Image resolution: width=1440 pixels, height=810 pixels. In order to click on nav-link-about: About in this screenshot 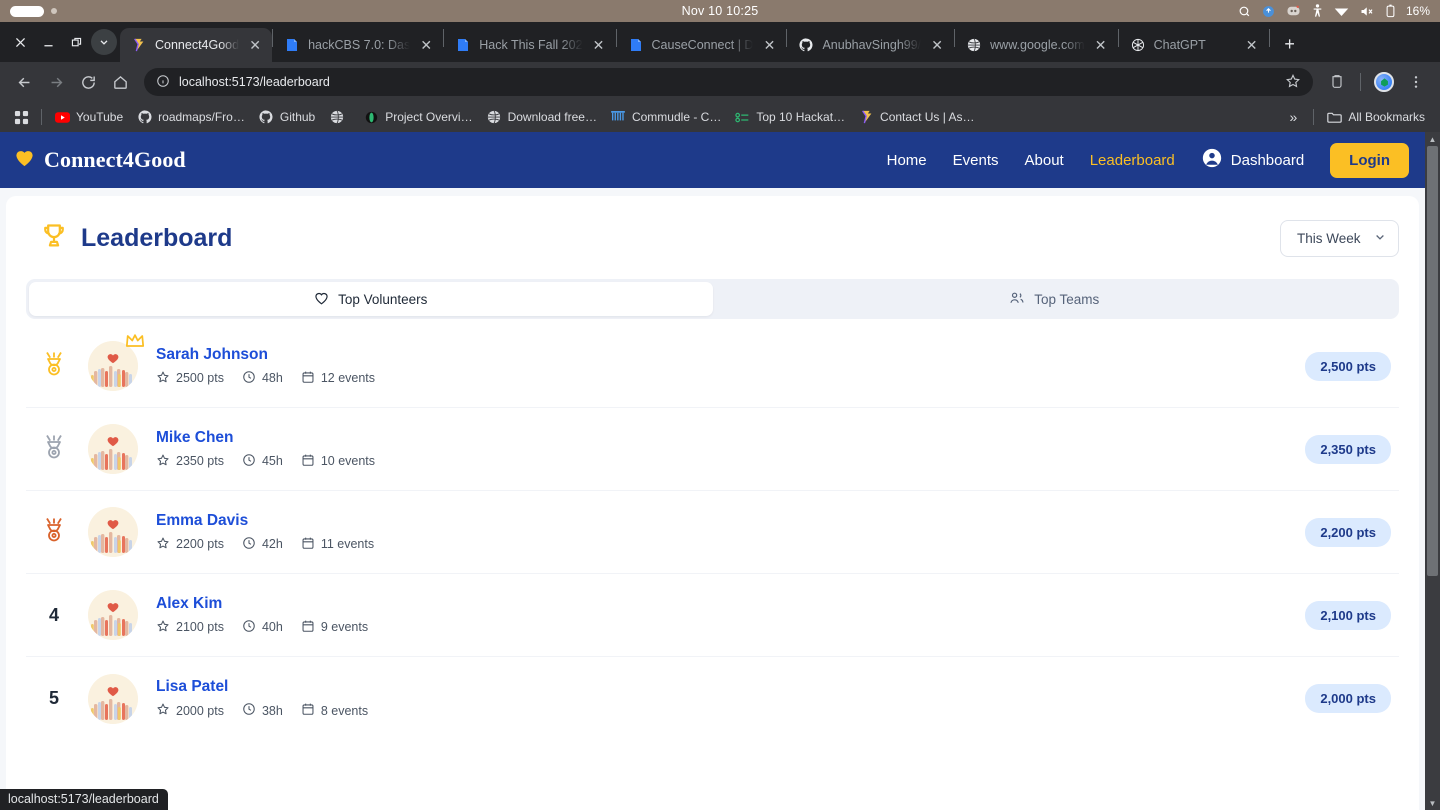, I will do `click(1044, 160)`.